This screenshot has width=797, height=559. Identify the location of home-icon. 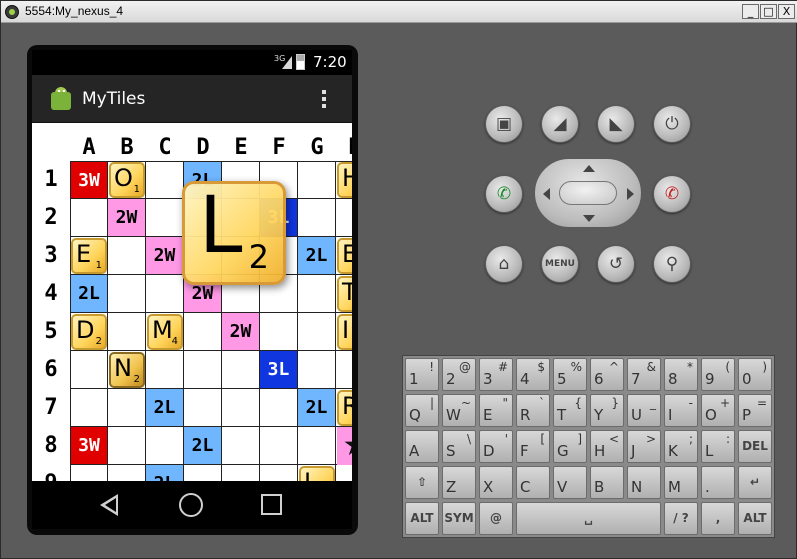
(191, 505).